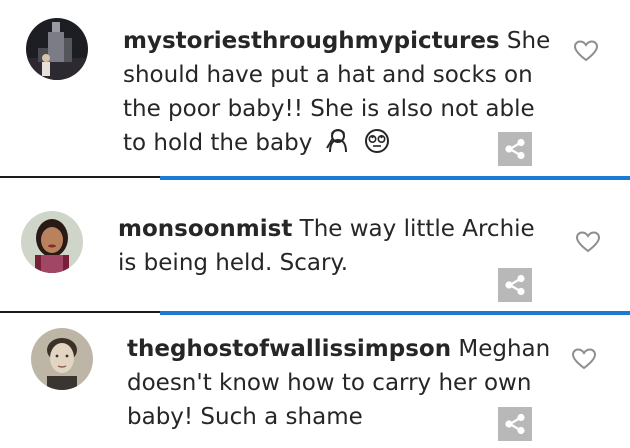  What do you see at coordinates (311, 41) in the screenshot?
I see `comment-username: mystoriesthroughmypictures` at bounding box center [311, 41].